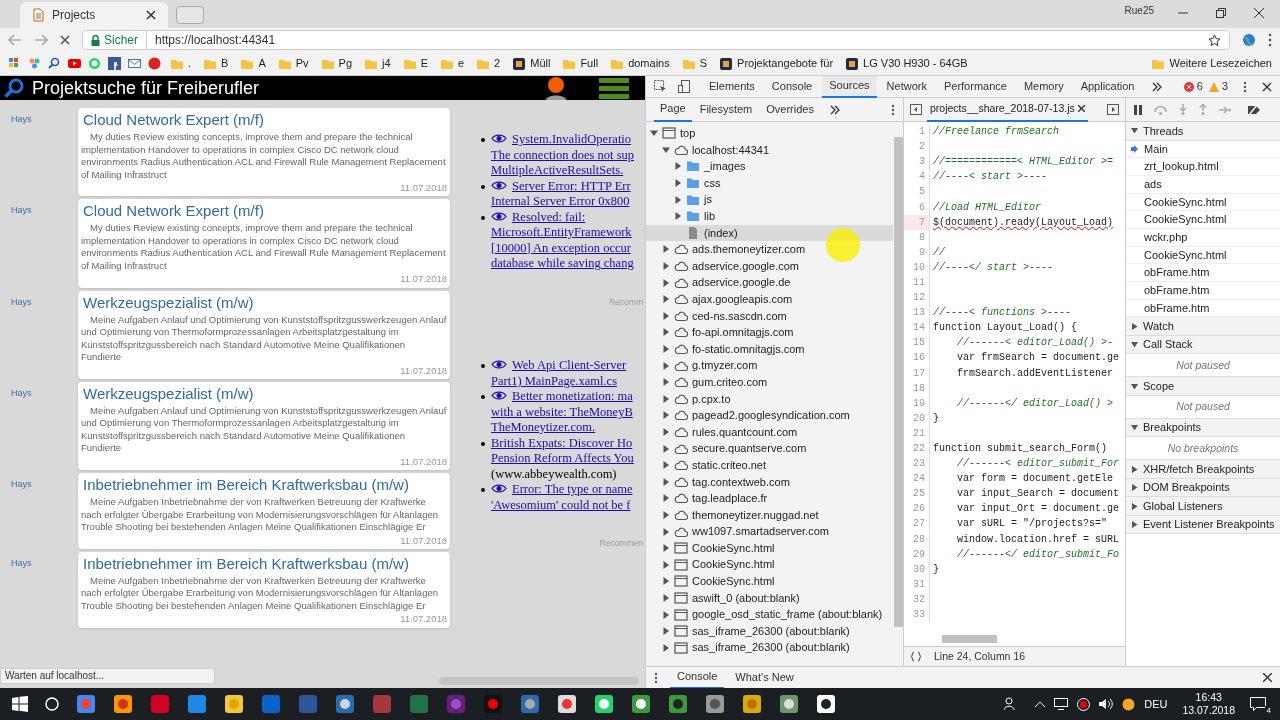 The height and width of the screenshot is (720, 1280). Describe the element at coordinates (1106, 704) in the screenshot. I see `volume-icon` at that location.